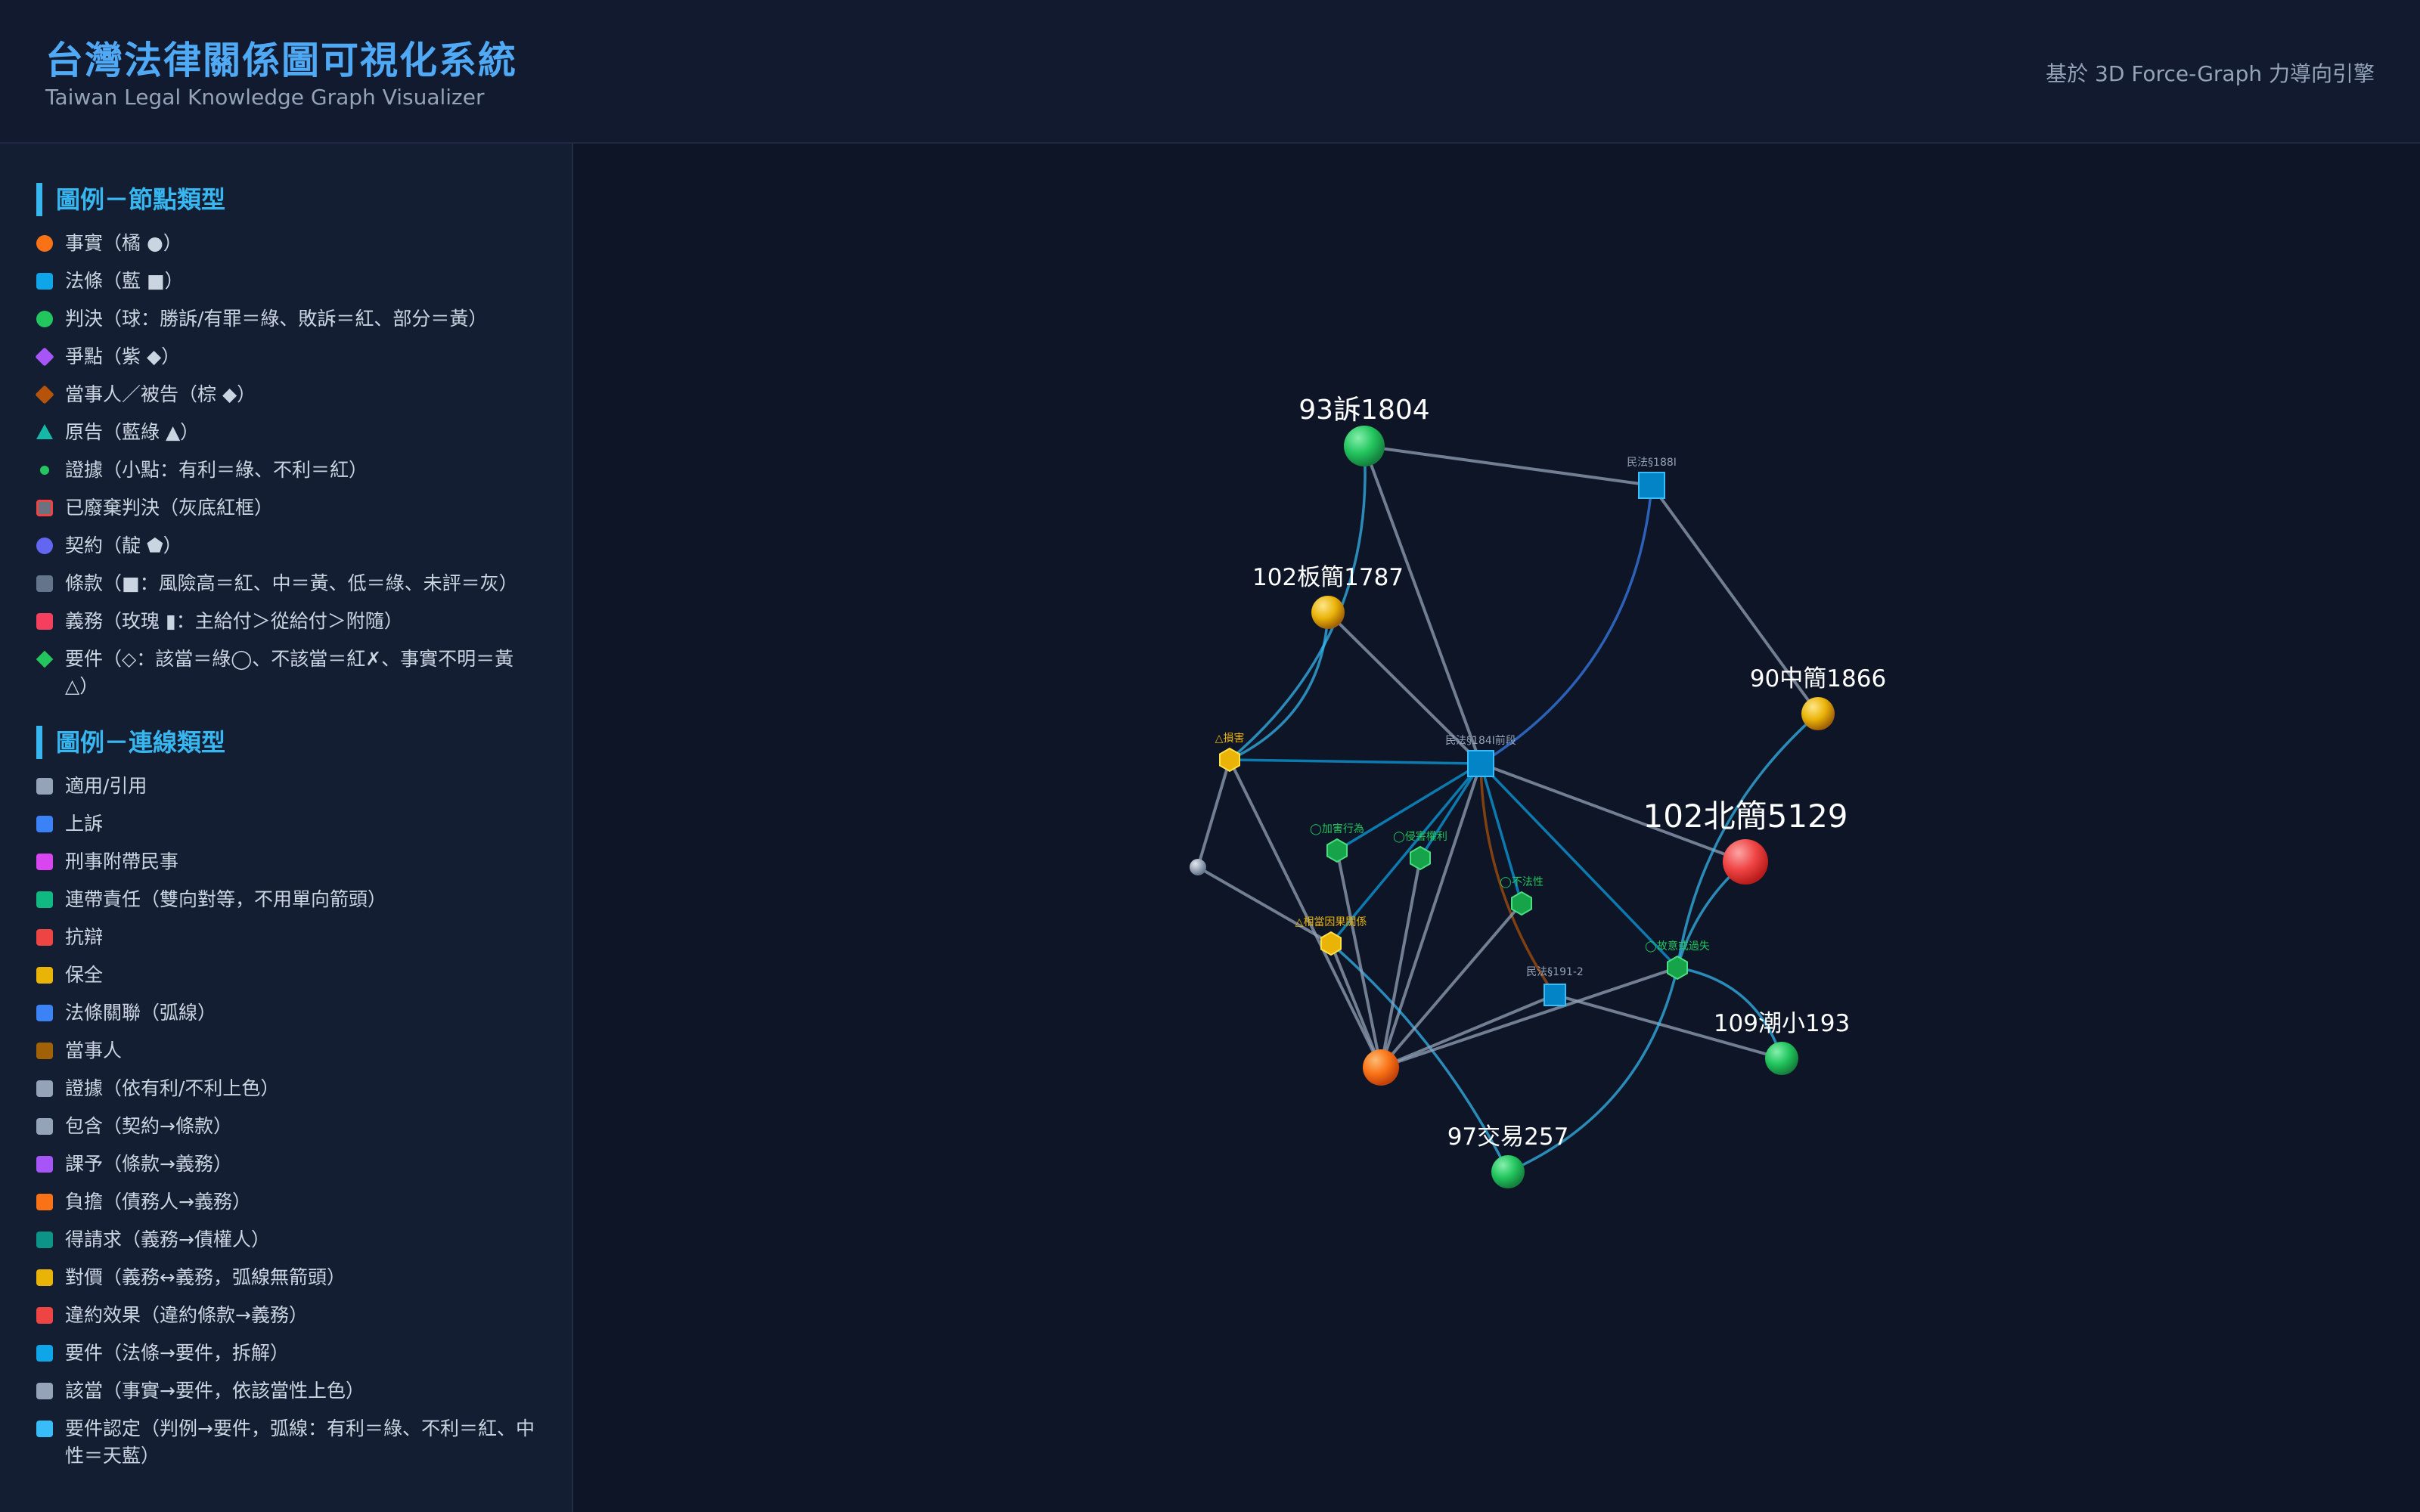  I want to click on judgment-node-label: 109潮小193, so click(1782, 1024).